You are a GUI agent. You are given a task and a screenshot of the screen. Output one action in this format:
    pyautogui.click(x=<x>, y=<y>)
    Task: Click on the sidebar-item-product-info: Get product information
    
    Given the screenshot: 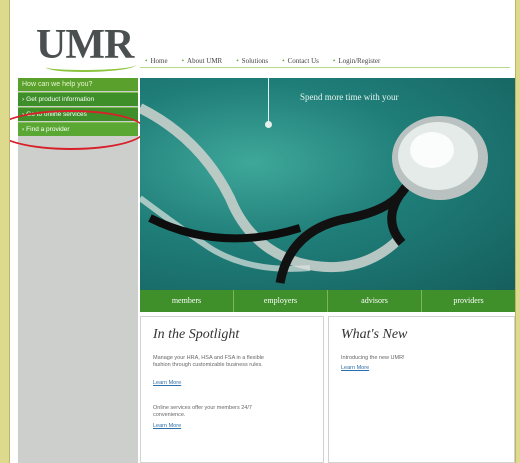 What is the action you would take?
    pyautogui.click(x=78, y=99)
    